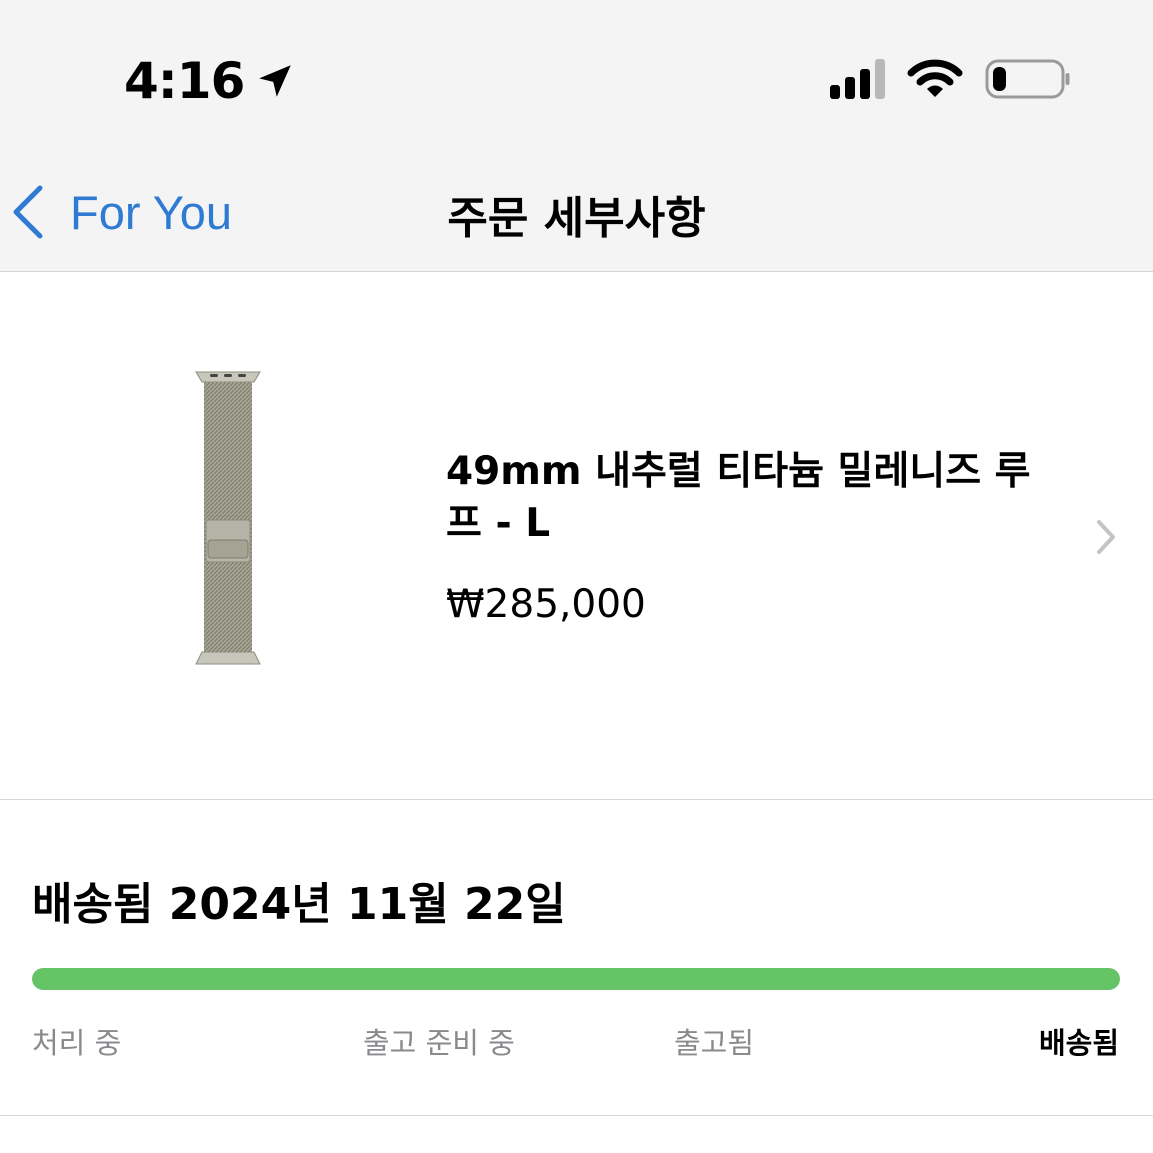 The image size is (1153, 1153). What do you see at coordinates (1027, 79) in the screenshot?
I see `battery-icon` at bounding box center [1027, 79].